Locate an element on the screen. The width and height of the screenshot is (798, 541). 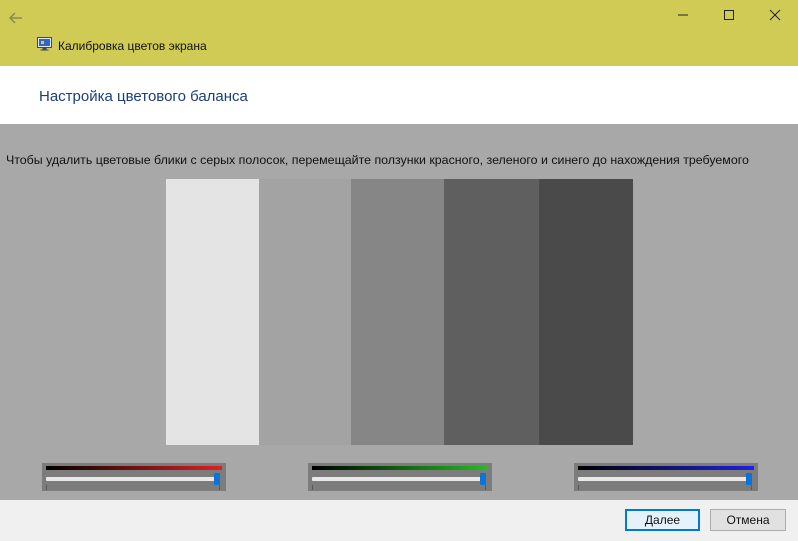
maximize-button is located at coordinates (729, 15).